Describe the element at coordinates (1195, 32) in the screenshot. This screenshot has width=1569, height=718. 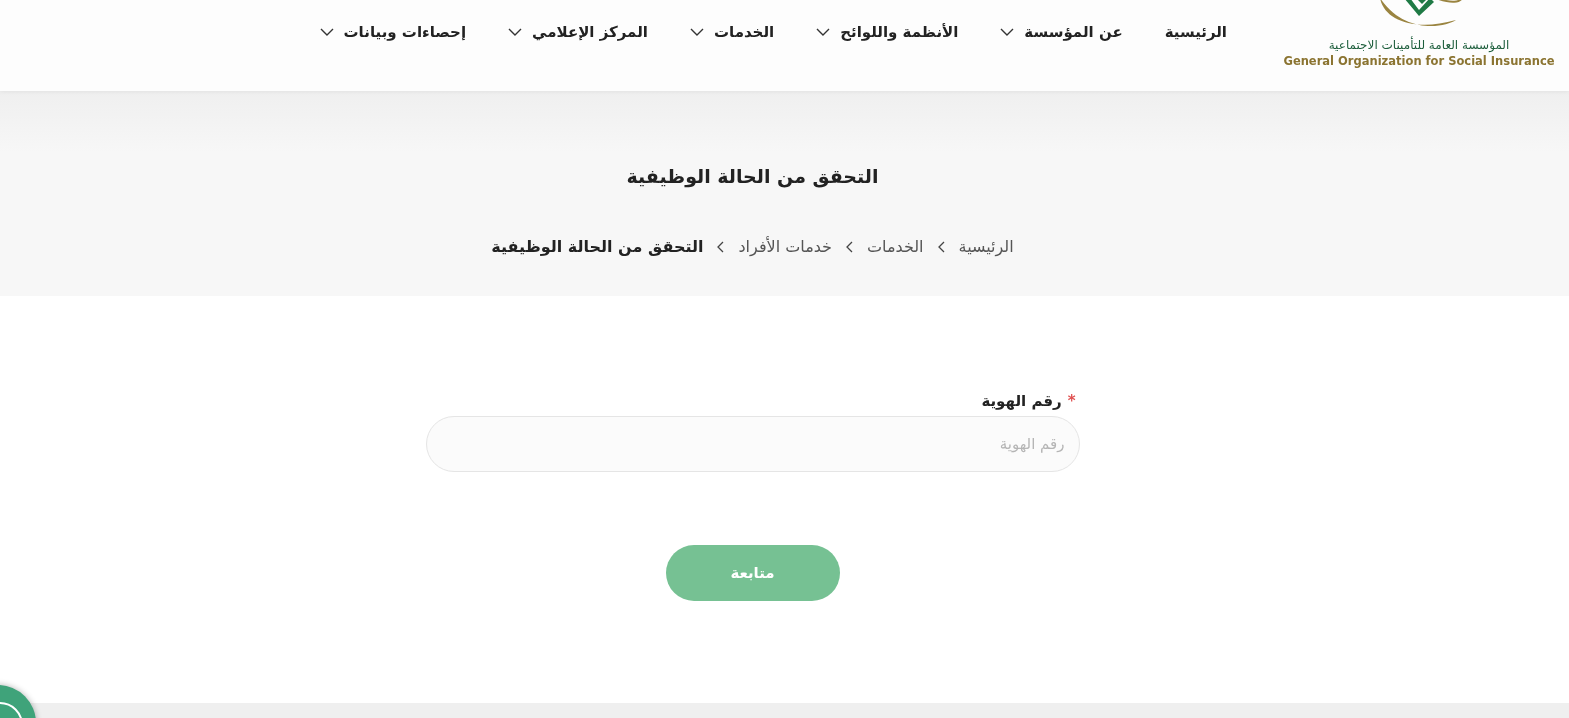
I see `nav-menu-item: الرئيسية` at that location.